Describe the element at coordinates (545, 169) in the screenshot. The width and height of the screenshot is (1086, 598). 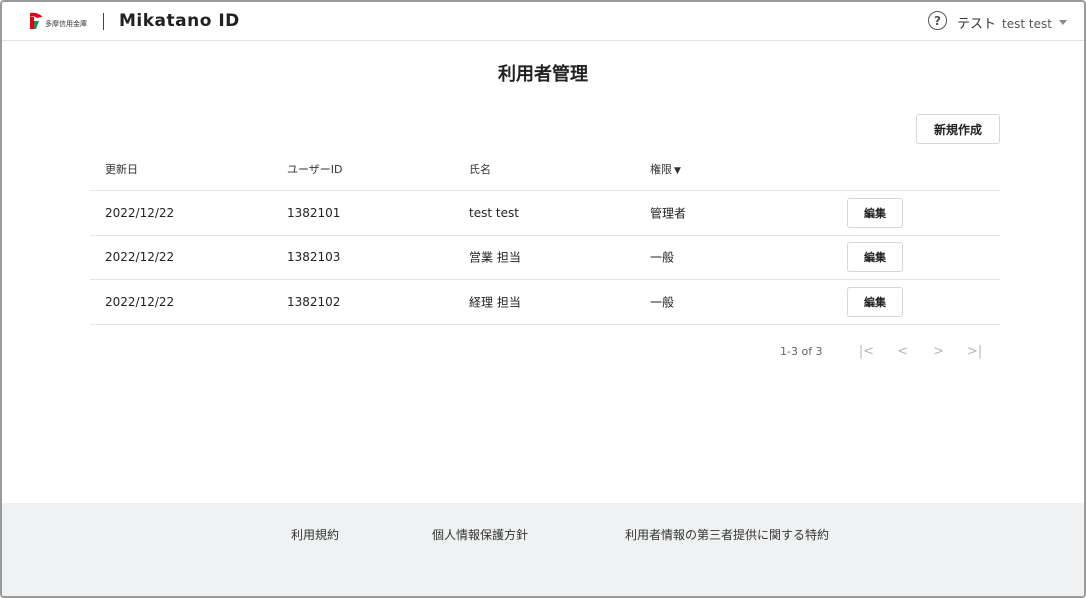
I see `table-header-row: 更新日 ユーザーID 氏名 権限 ▼` at that location.